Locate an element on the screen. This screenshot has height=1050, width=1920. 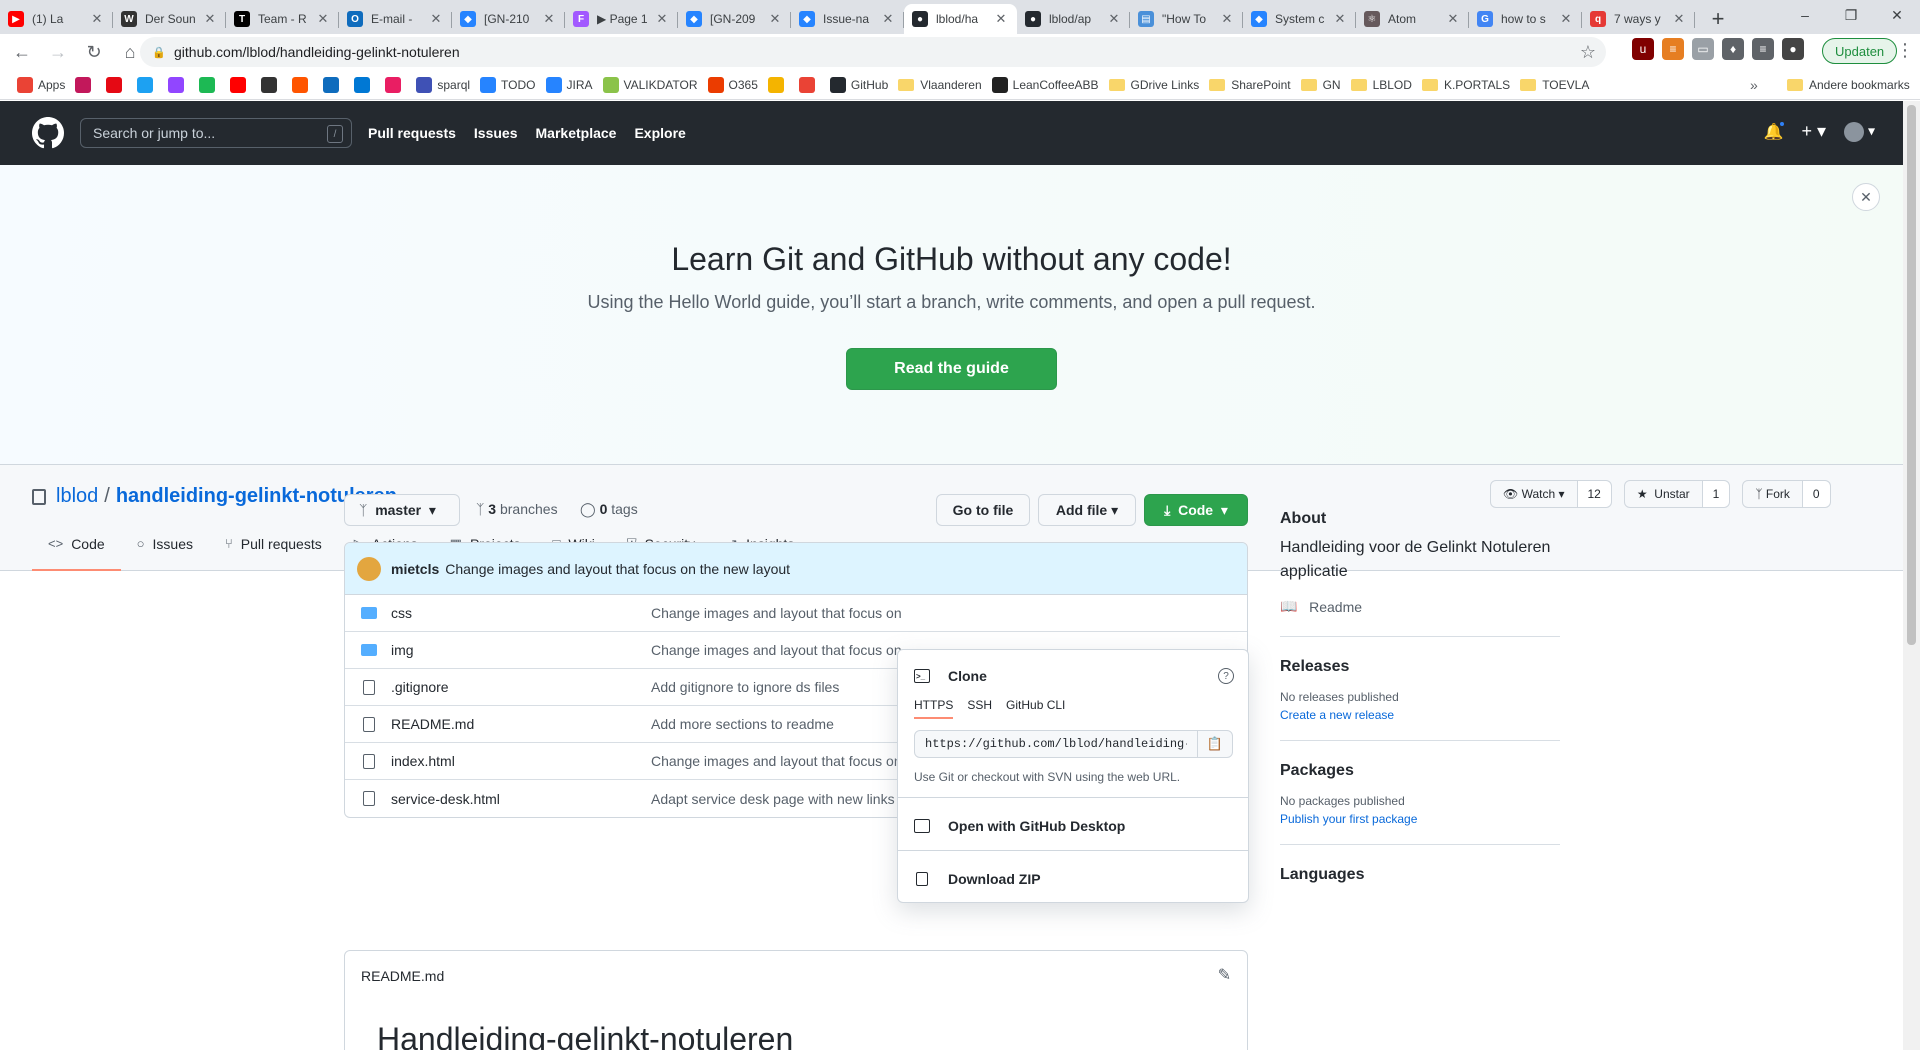
repo-owner-link: lblod is located at coordinates (77, 496).